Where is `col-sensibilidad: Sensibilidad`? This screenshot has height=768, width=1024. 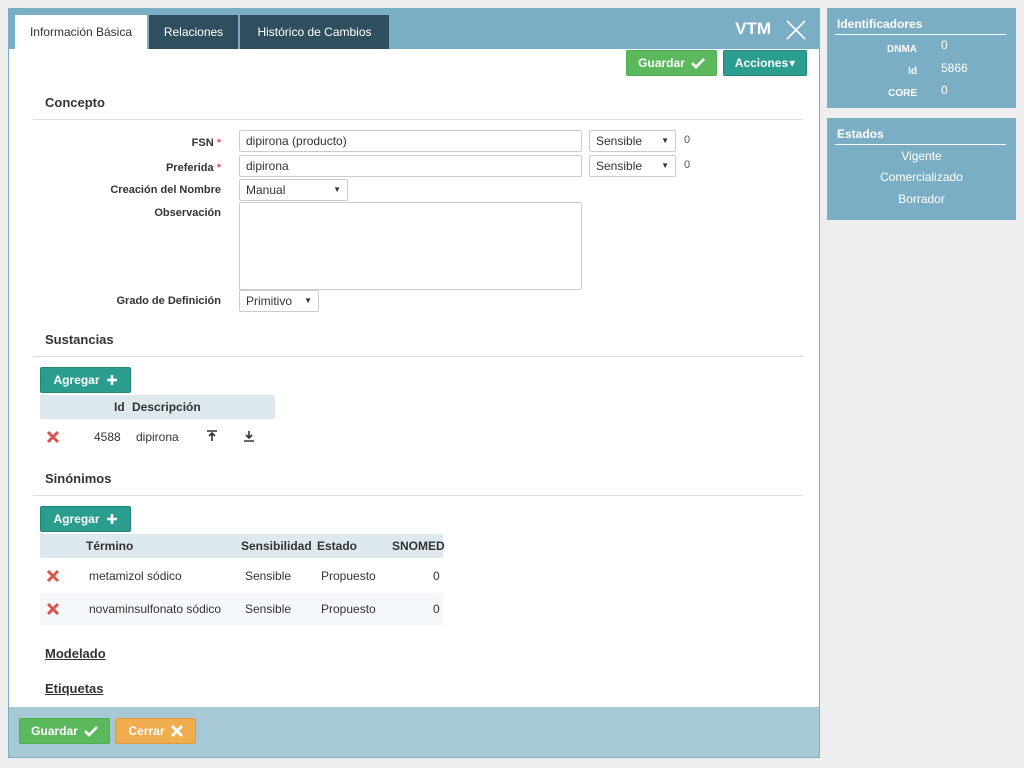 col-sensibilidad: Sensibilidad is located at coordinates (276, 546).